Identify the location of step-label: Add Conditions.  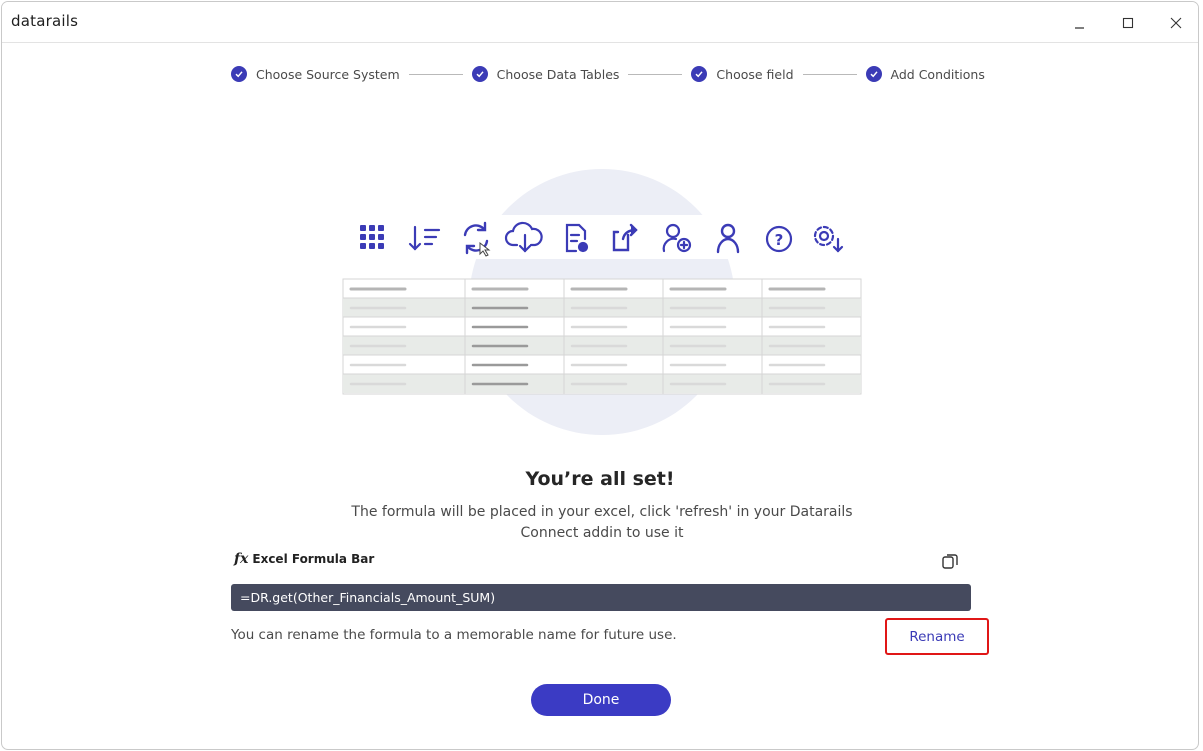
(937, 74).